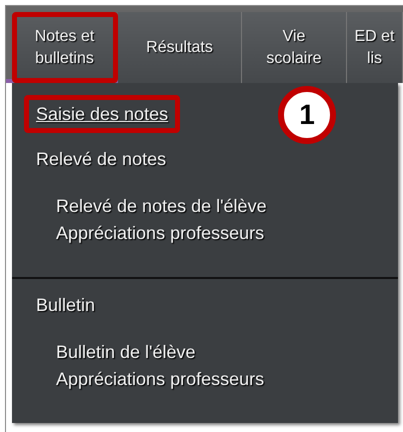 The width and height of the screenshot is (403, 432). What do you see at coordinates (161, 206) in the screenshot?
I see `menu-item: Relevé de notes de l'élève` at bounding box center [161, 206].